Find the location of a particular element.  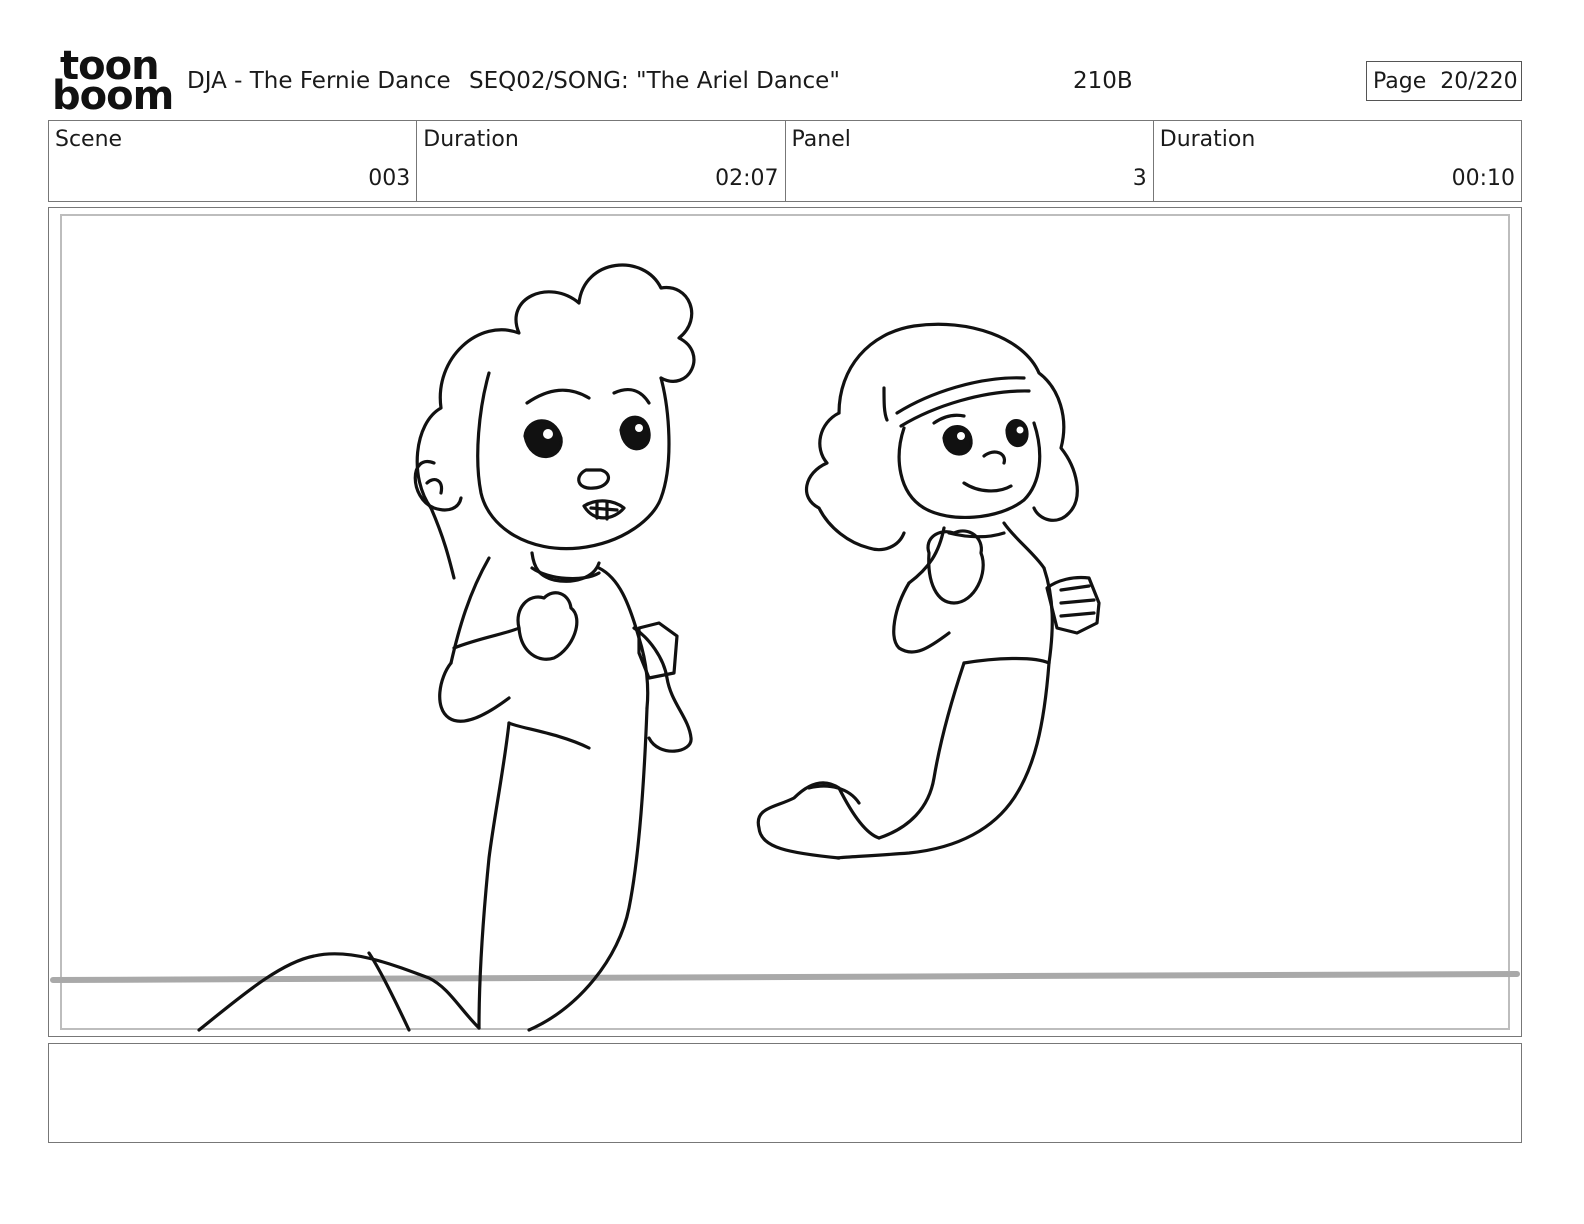

page-indicator: Page 20/220 is located at coordinates (1444, 81).